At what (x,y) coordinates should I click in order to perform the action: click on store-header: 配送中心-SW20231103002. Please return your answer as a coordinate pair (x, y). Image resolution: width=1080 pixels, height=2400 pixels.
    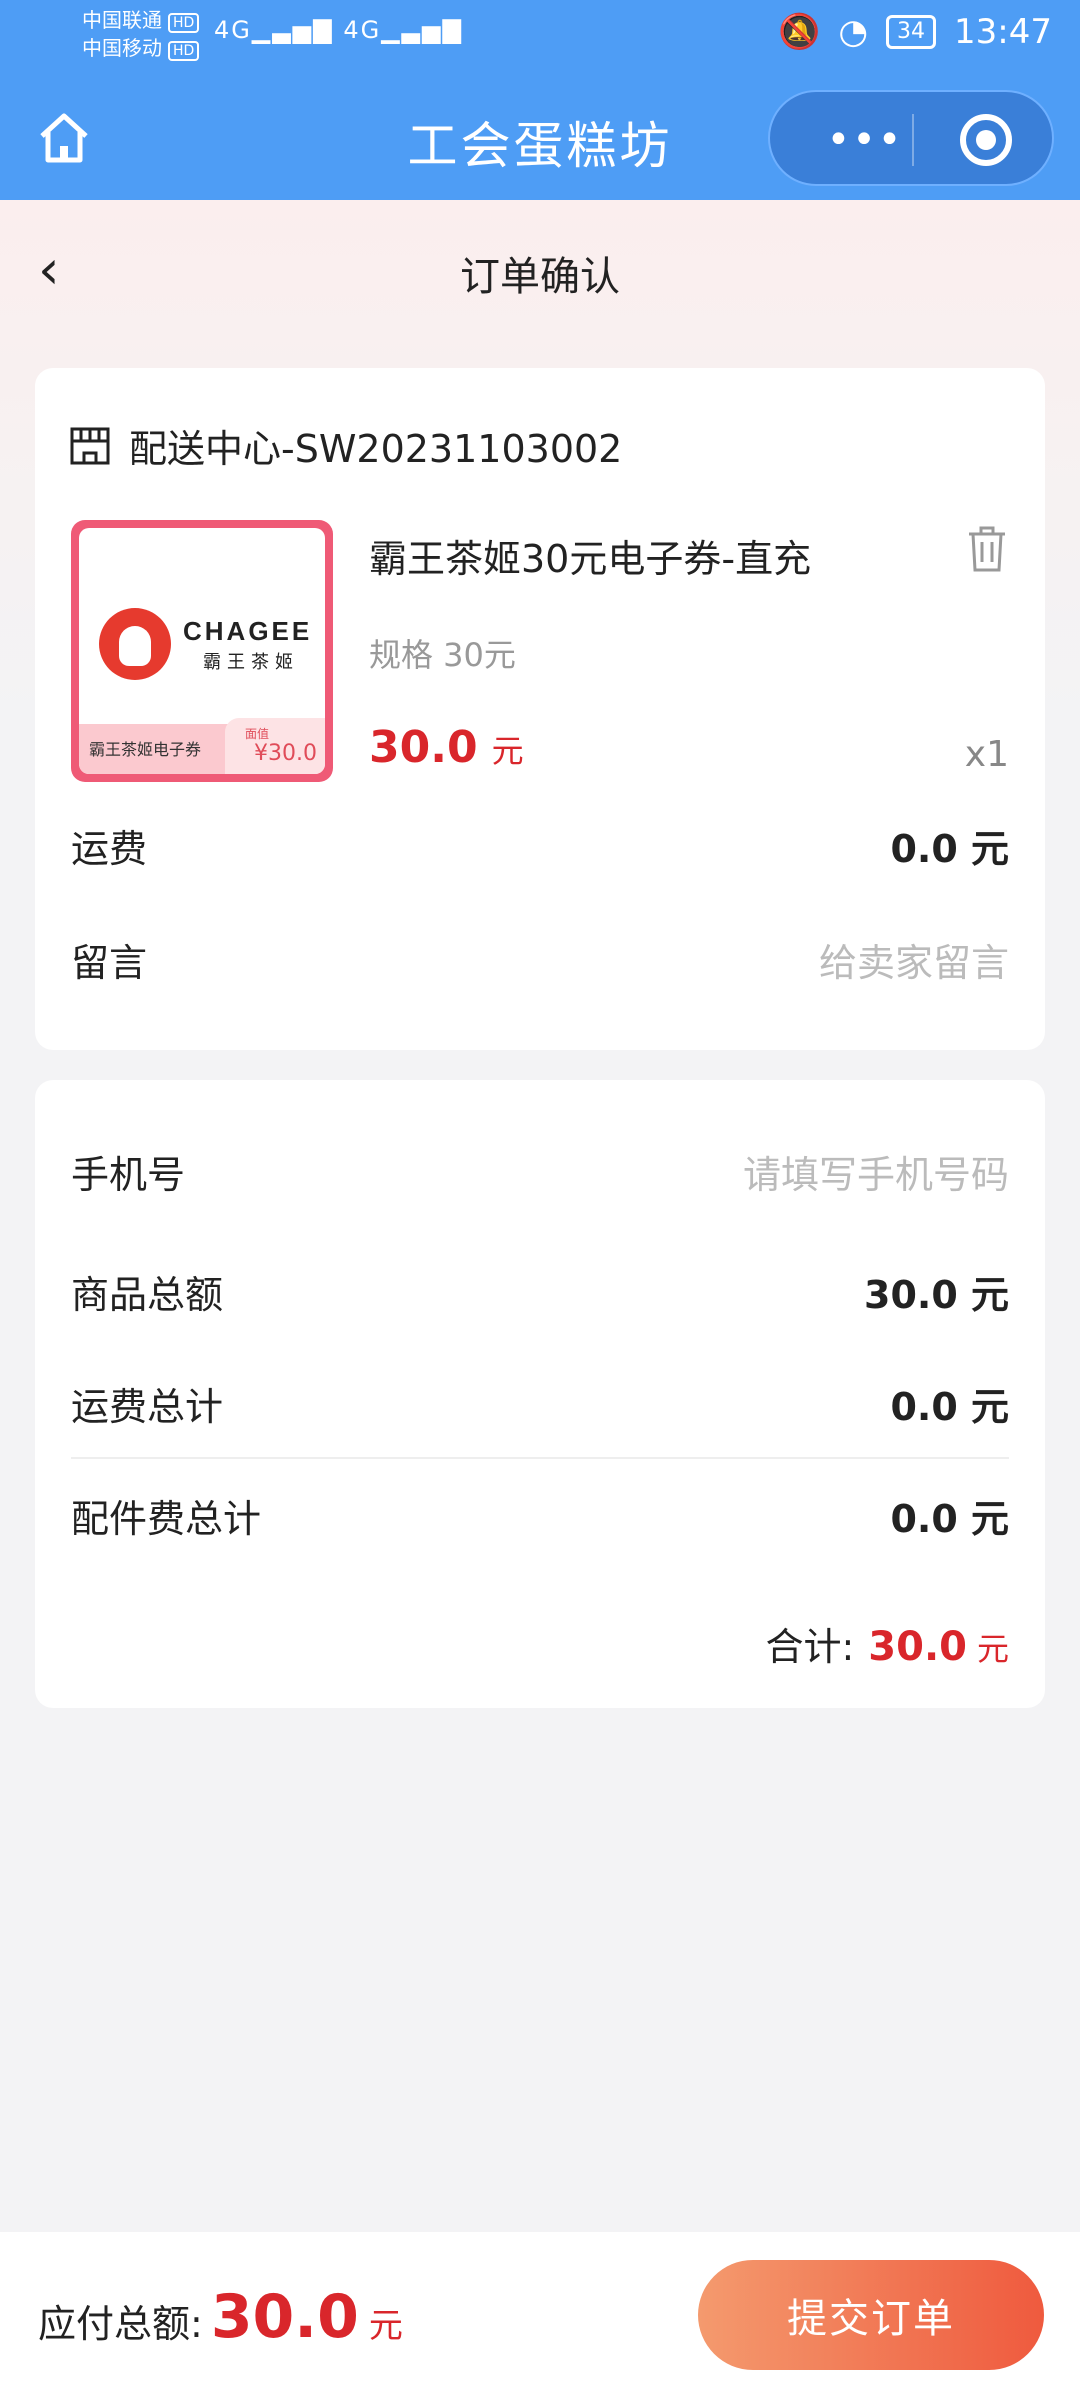
    Looking at the image, I should click on (345, 445).